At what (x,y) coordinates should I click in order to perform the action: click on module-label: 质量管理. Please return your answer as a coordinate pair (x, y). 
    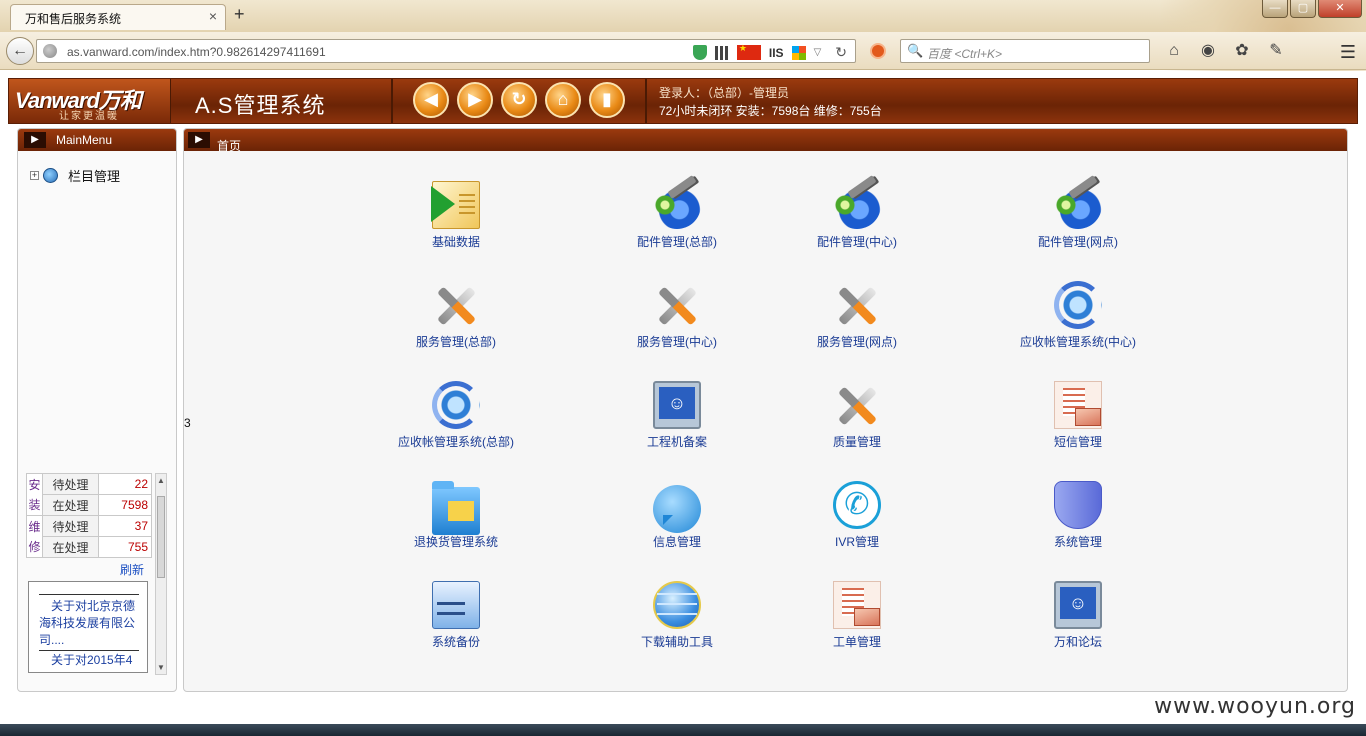
    Looking at the image, I should click on (857, 441).